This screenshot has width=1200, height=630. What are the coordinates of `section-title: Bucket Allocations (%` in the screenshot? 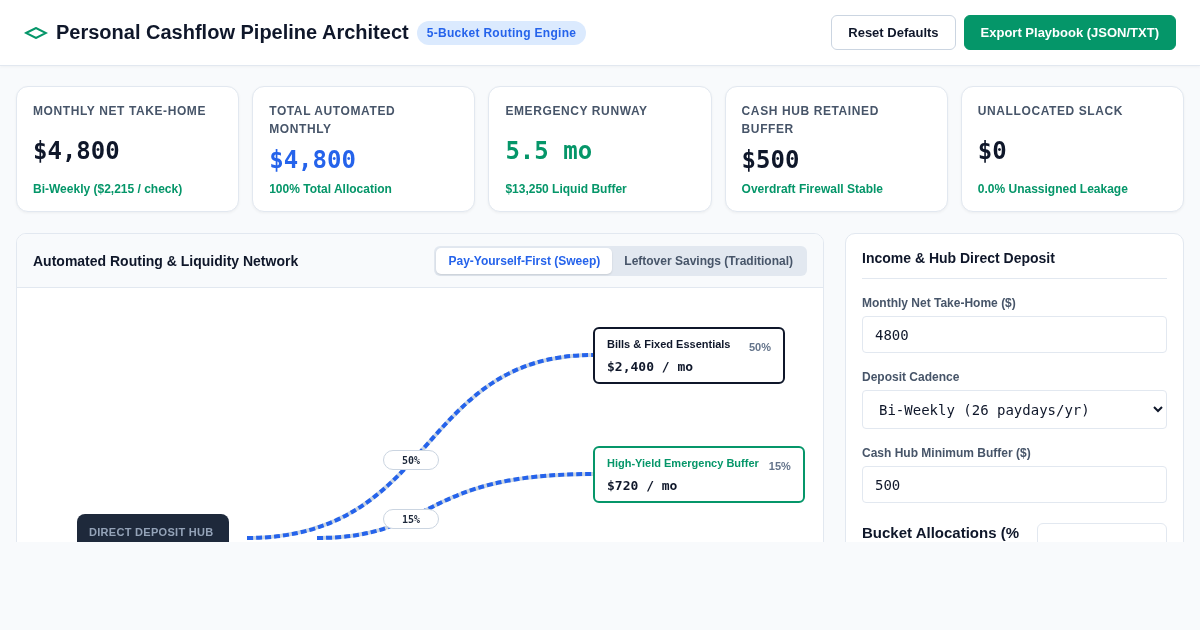 It's located at (941, 532).